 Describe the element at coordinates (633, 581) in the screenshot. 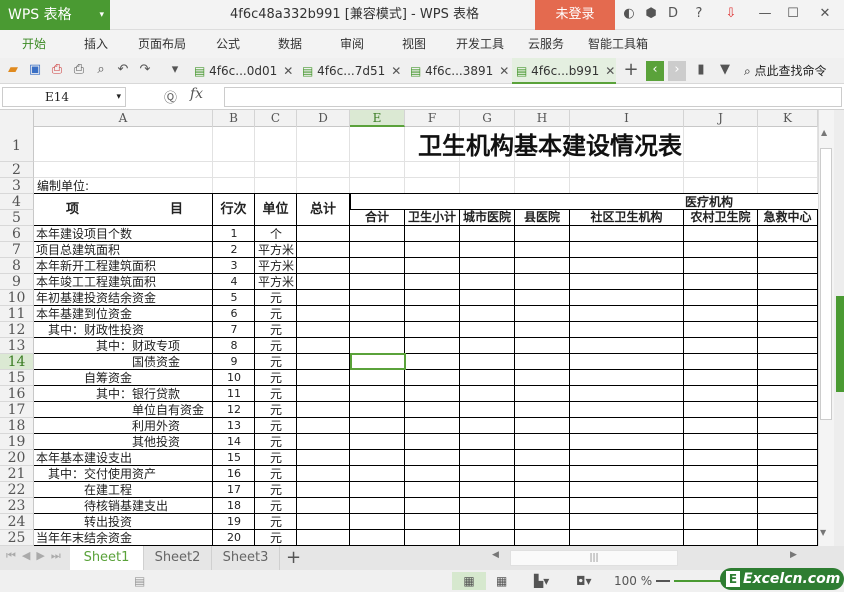

I see `zoom-level: 100 %` at that location.